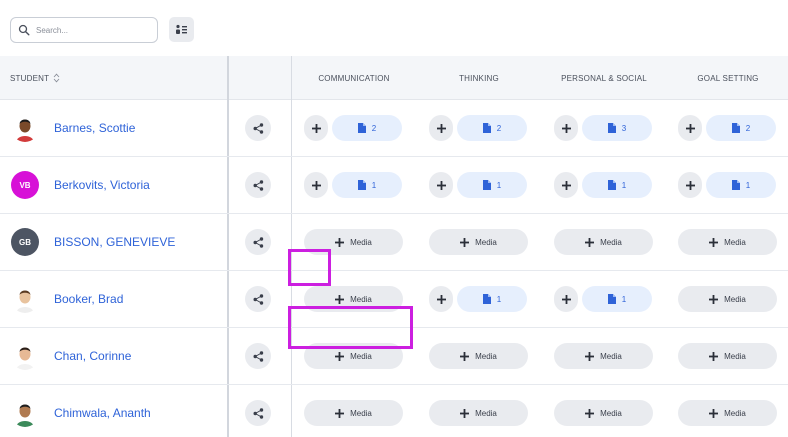 This screenshot has width=788, height=437. What do you see at coordinates (617, 128) in the screenshot?
I see `evidence-count-button: 3` at bounding box center [617, 128].